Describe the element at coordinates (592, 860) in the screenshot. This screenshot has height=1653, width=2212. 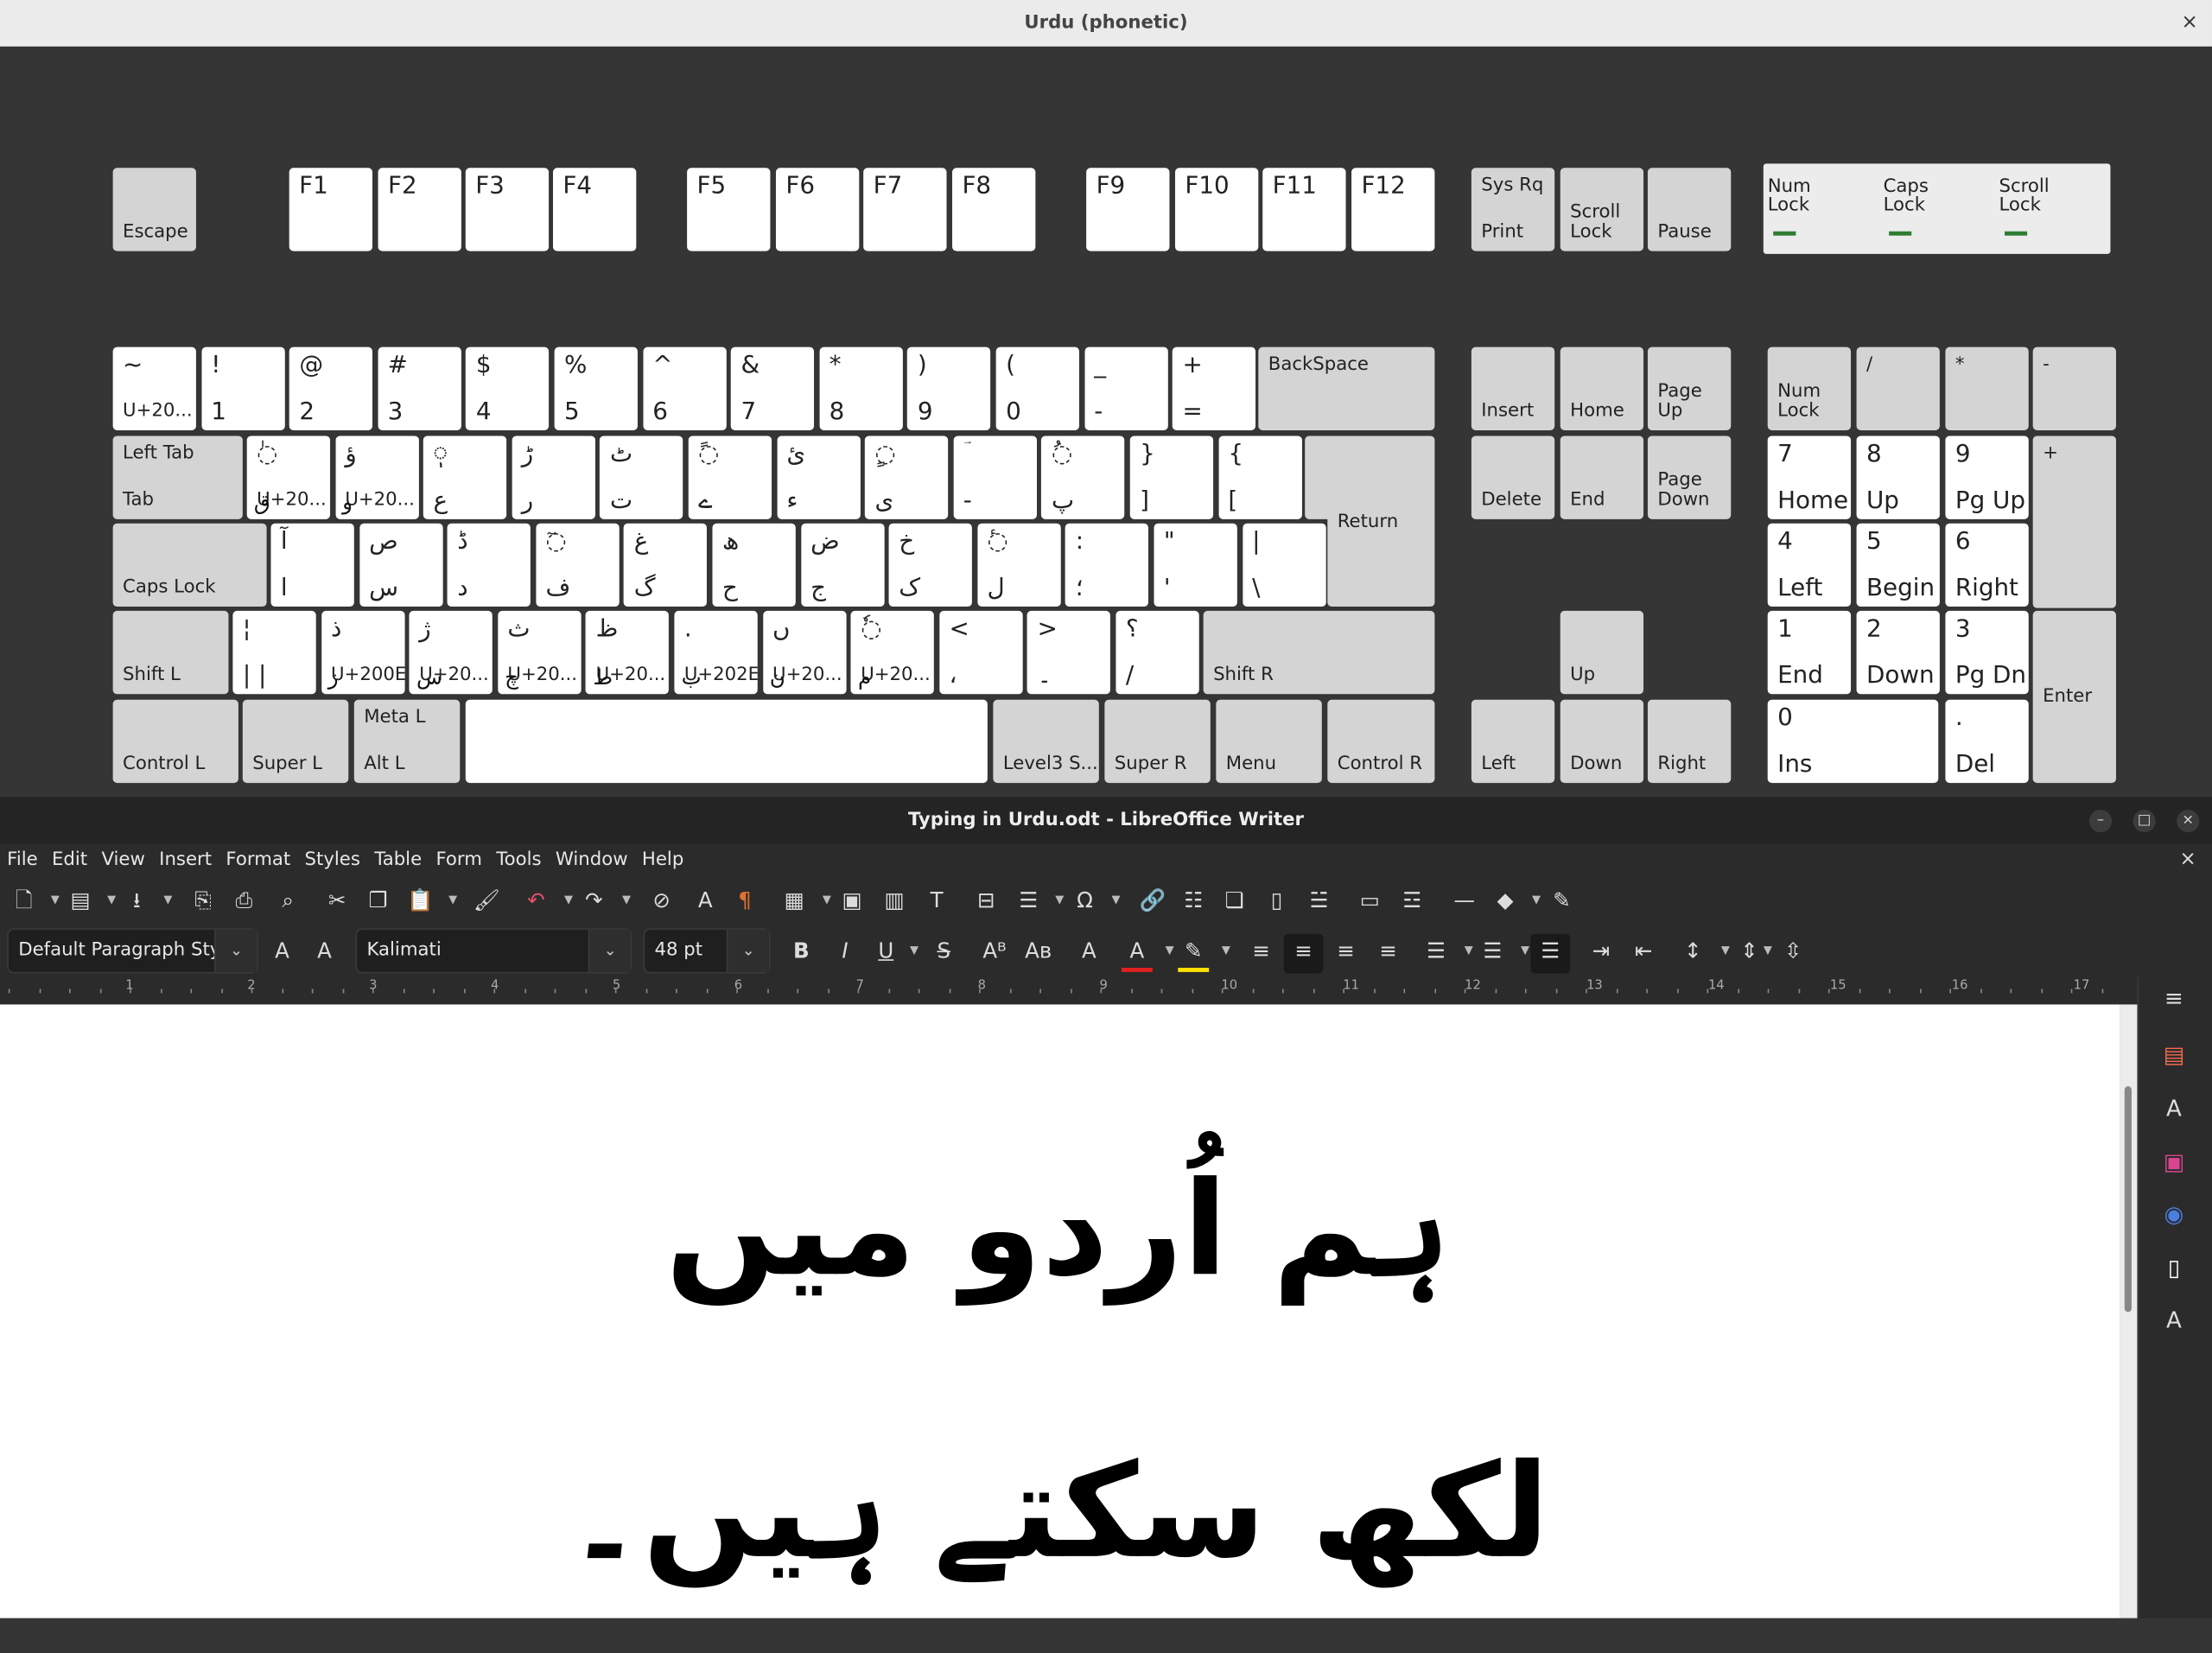
I see `menu-window: Window` at that location.